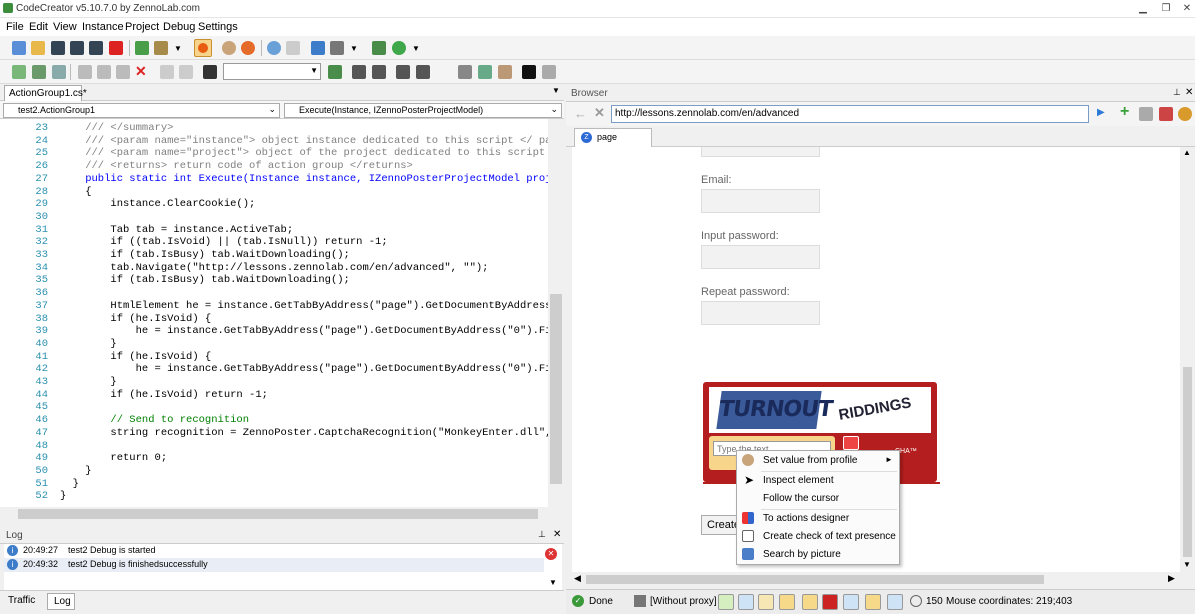 This screenshot has height=614, width=1195. I want to click on status-proxy: [Without proxy], so click(683, 601).